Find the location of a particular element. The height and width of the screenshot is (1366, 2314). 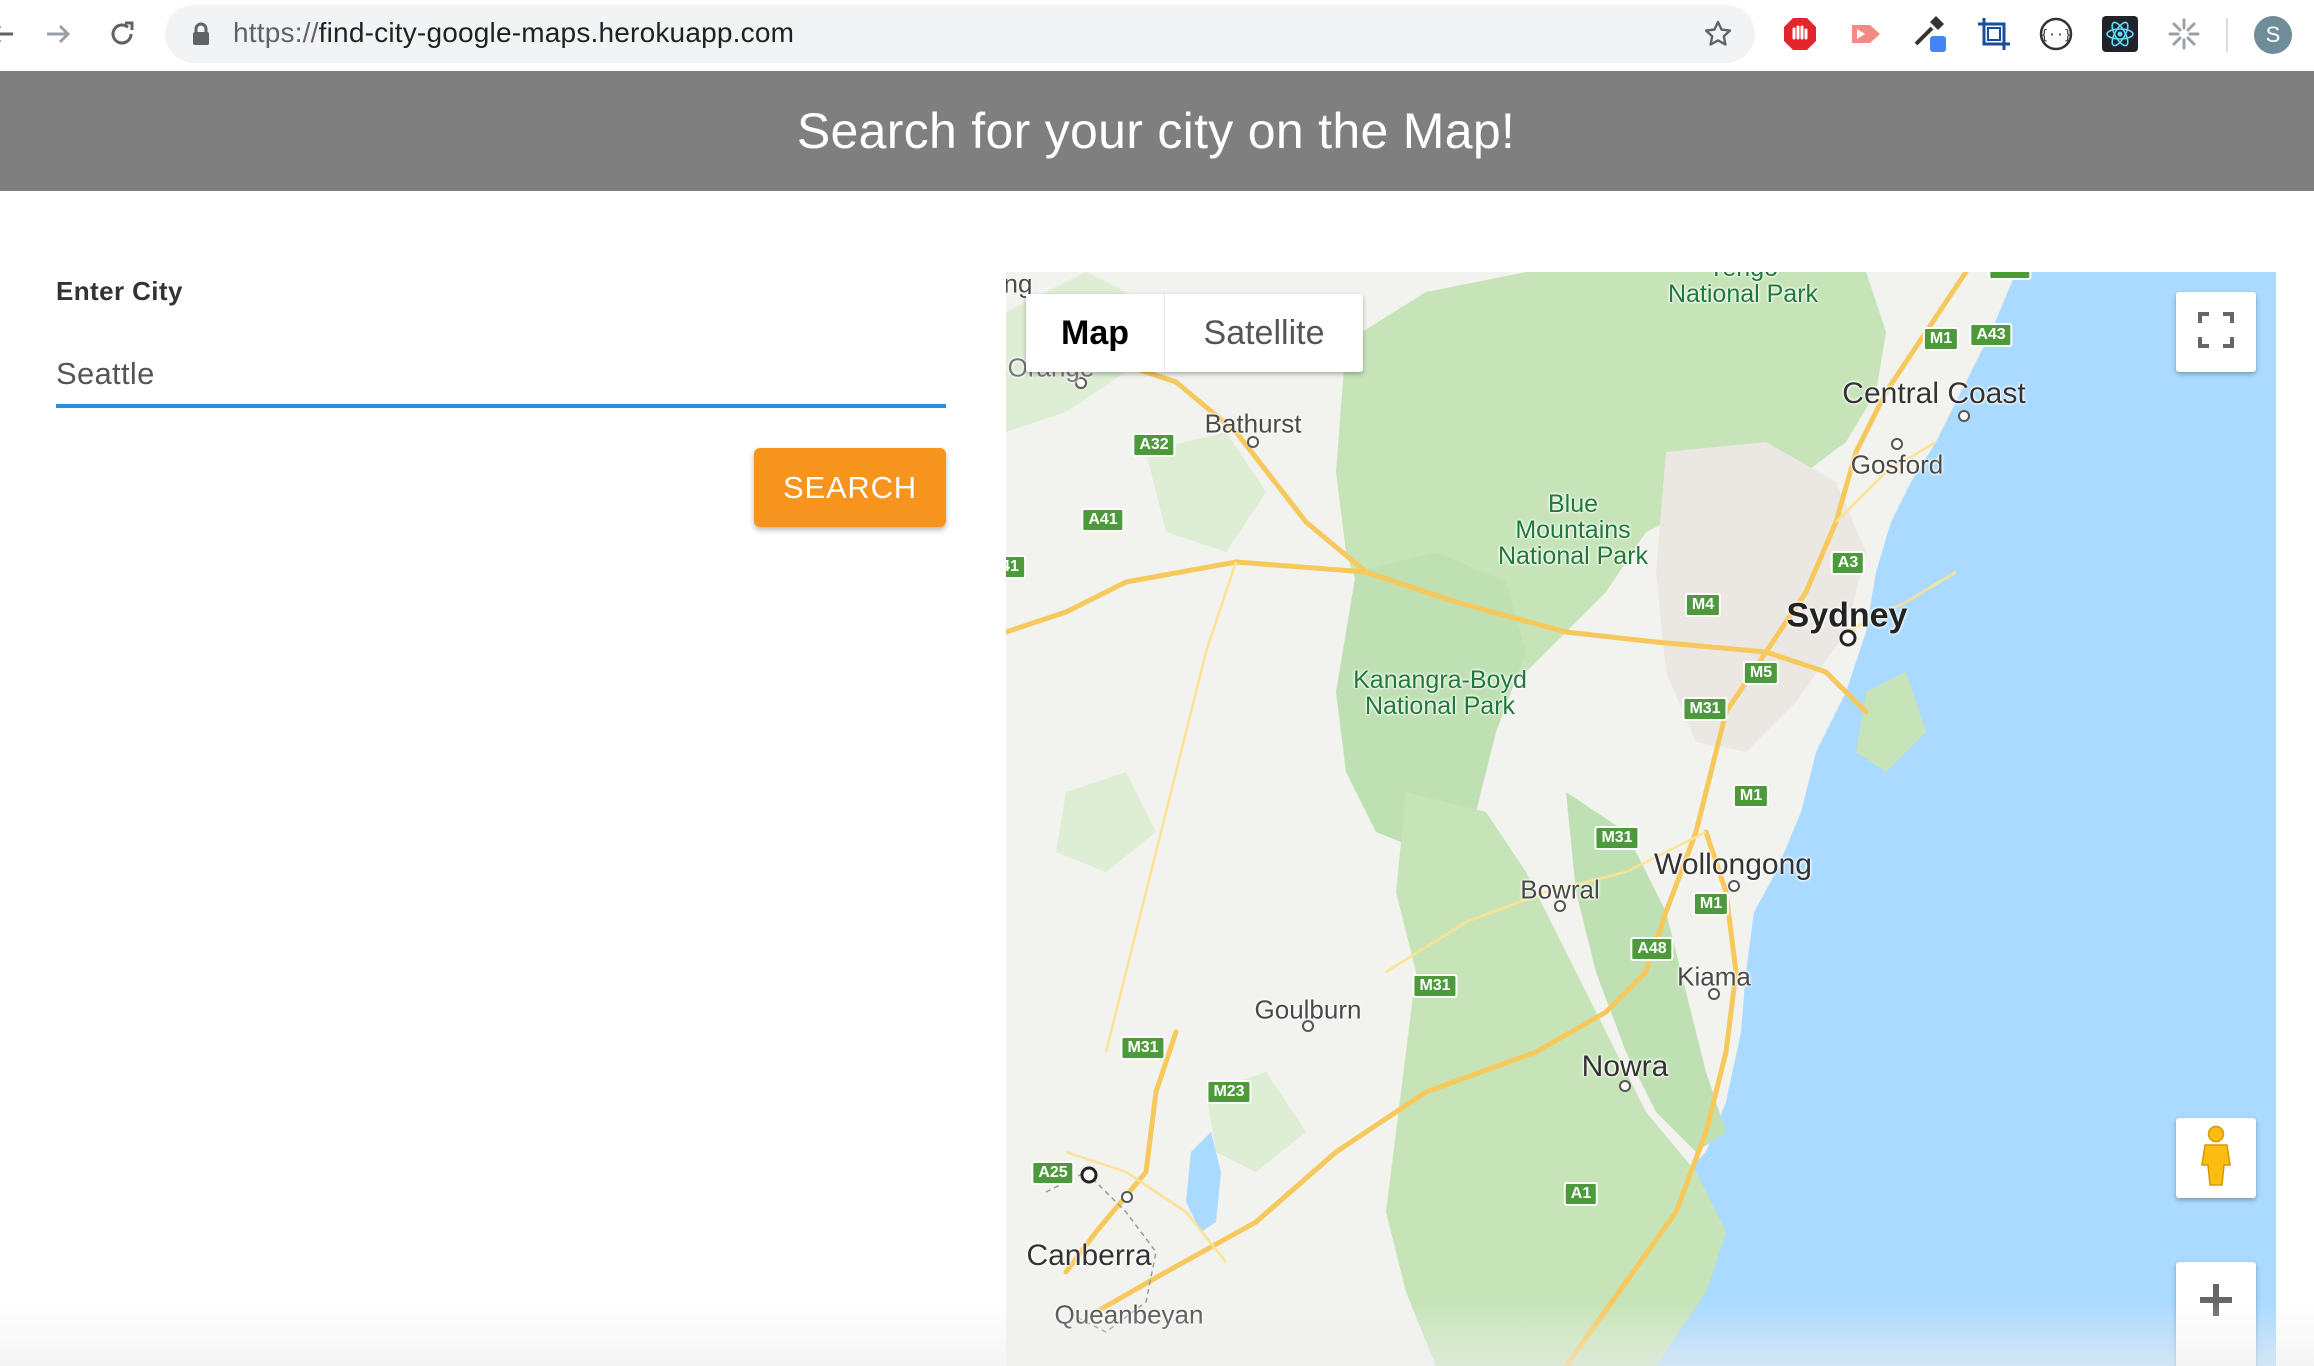

bookmark-star-icon is located at coordinates (1718, 36).